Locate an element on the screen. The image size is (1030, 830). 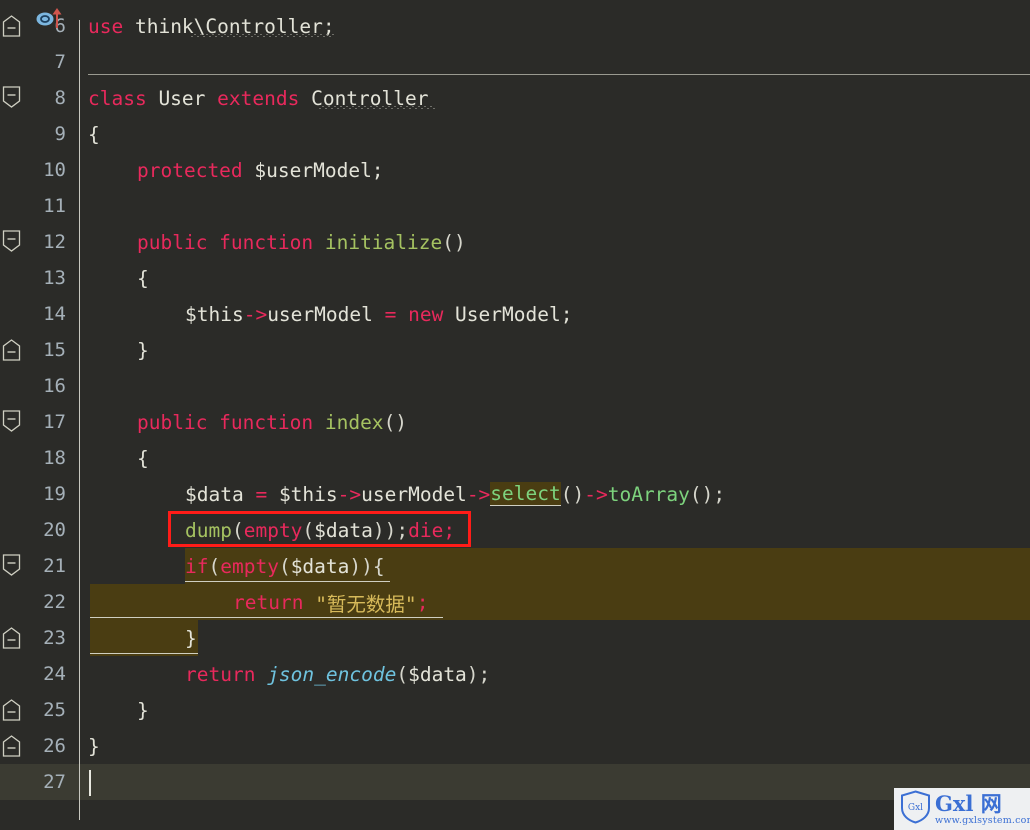
gutter-line-10: 10 is located at coordinates (34, 170).